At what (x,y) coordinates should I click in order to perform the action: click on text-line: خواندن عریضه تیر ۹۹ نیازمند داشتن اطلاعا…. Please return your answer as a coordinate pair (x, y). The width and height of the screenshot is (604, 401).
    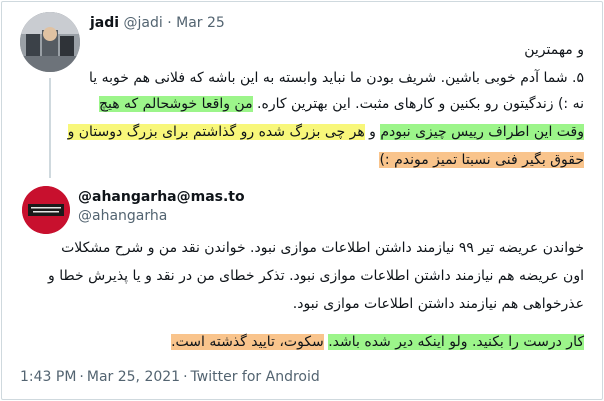
    Looking at the image, I should click on (322, 248).